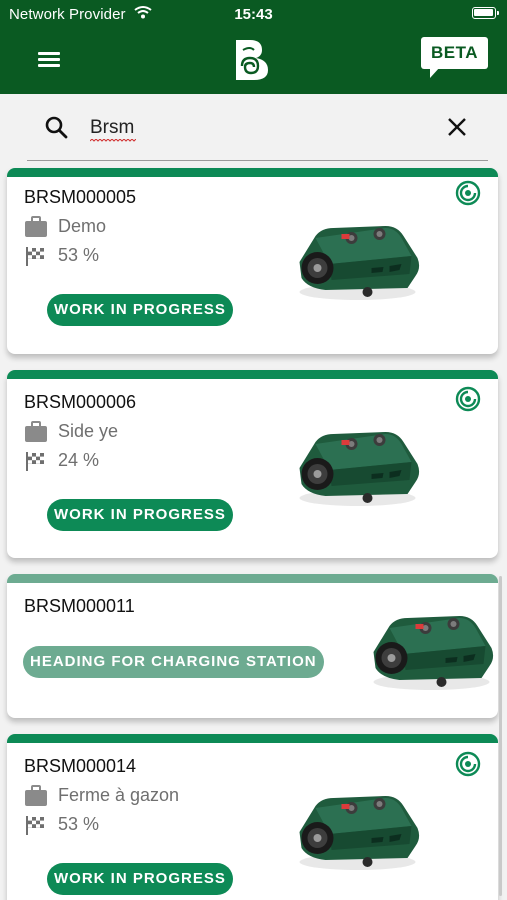 The width and height of the screenshot is (507, 900). What do you see at coordinates (88, 431) in the screenshot?
I see `site-name: Side ye` at bounding box center [88, 431].